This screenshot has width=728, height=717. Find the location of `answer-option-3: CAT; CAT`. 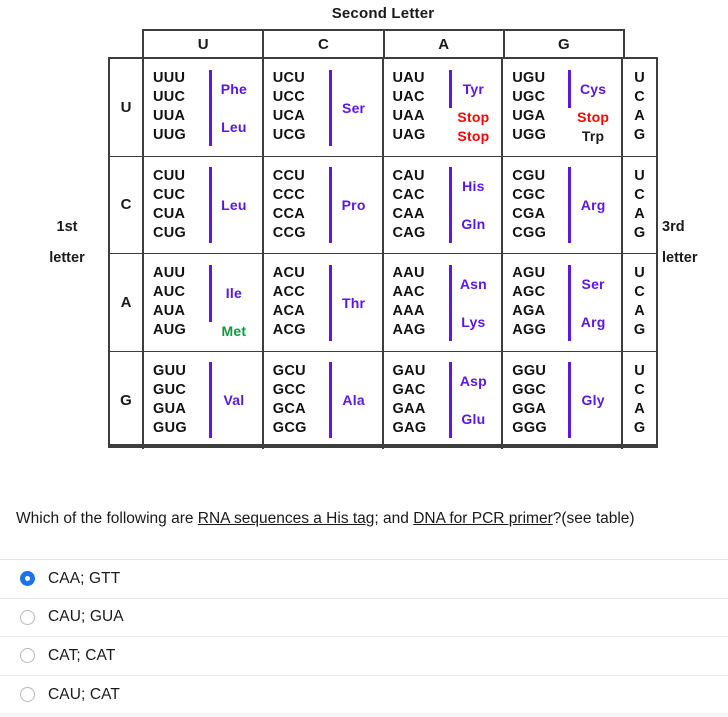

answer-option-3: CAT; CAT is located at coordinates (364, 656).